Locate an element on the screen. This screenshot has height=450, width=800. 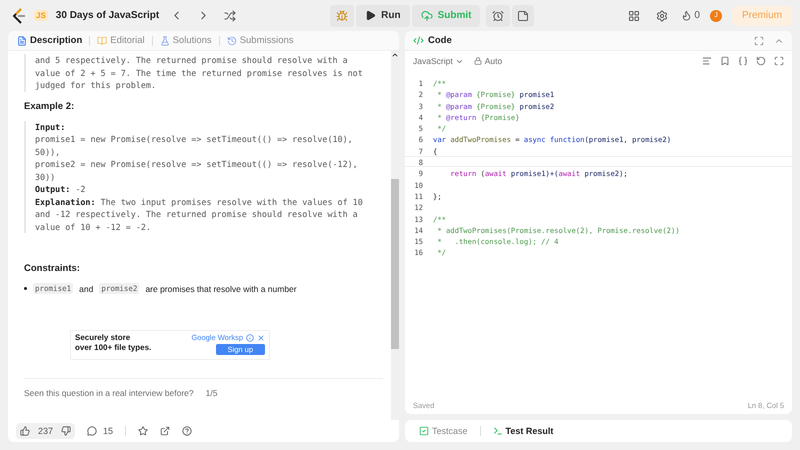
flame-icon is located at coordinates (686, 15).